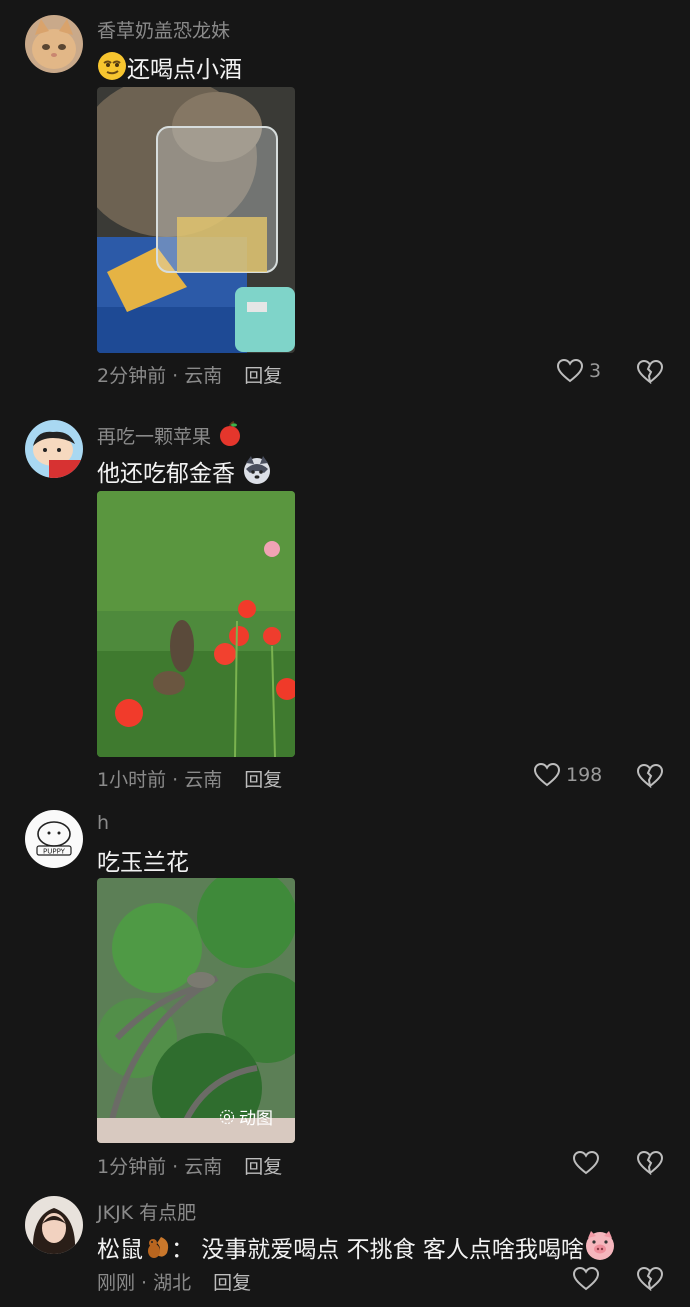 This screenshot has width=690, height=1307. I want to click on comment-text: 他还吃郁金香, so click(184, 472).